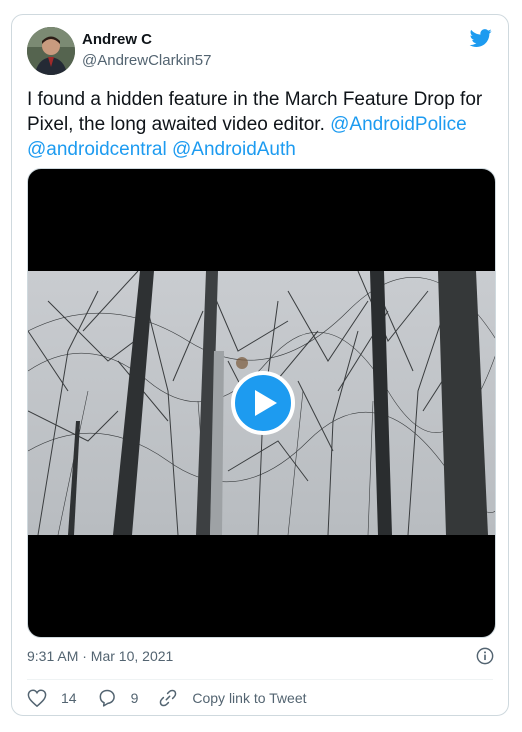 This screenshot has height=732, width=522. I want to click on like-button: 14, so click(52, 698).